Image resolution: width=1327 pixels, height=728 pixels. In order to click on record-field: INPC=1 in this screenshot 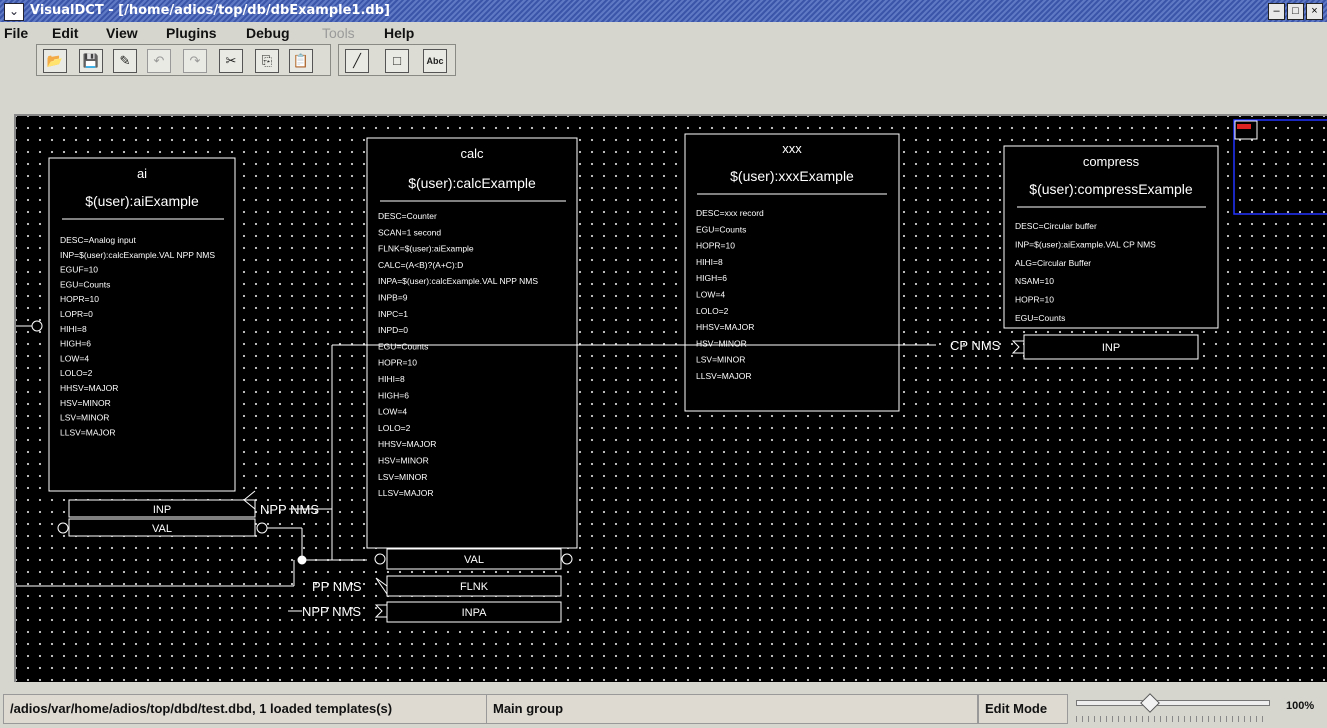, I will do `click(393, 314)`.